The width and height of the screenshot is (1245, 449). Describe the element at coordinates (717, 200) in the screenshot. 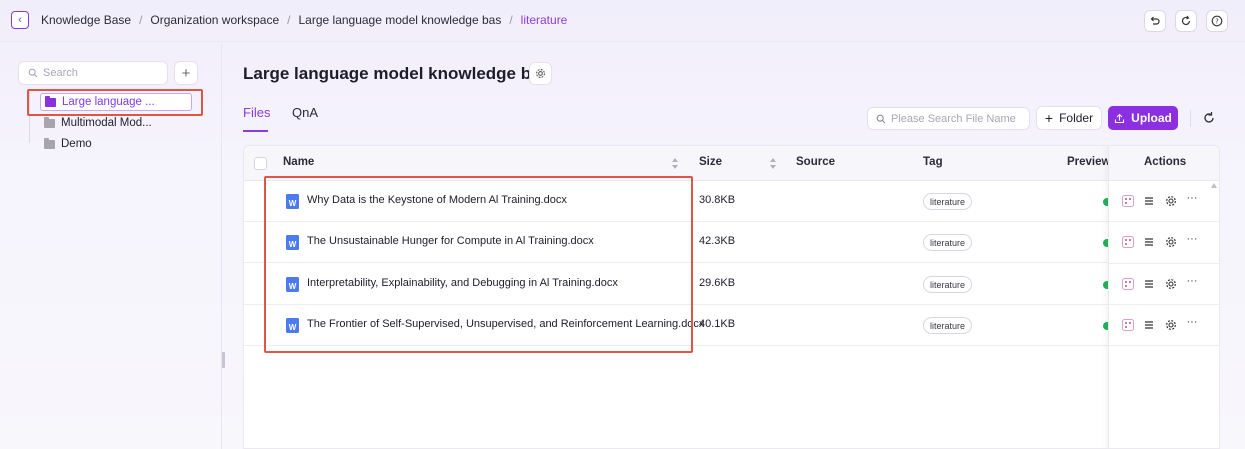

I see `file-size: 30.8KB` at that location.